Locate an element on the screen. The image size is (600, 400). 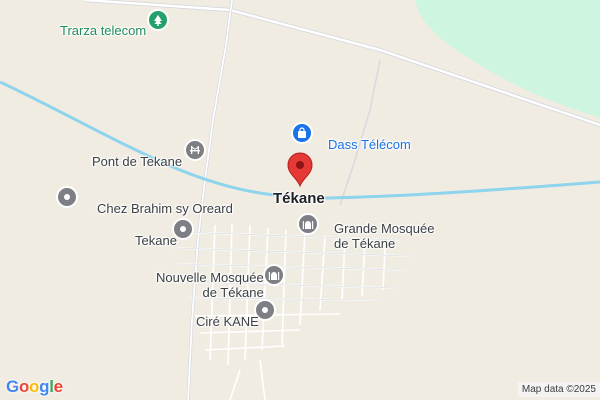
place-label-cire-kane: Ciré KANE is located at coordinates (227, 321).